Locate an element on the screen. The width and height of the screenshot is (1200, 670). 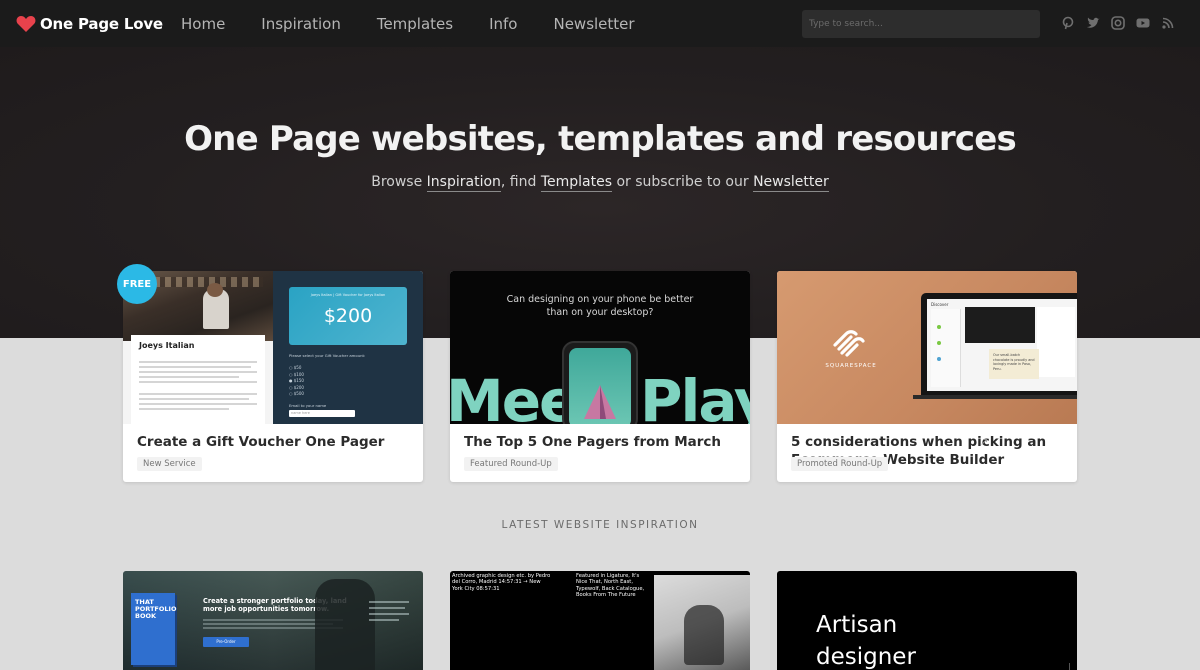
social-links is located at coordinates (1122, 23).